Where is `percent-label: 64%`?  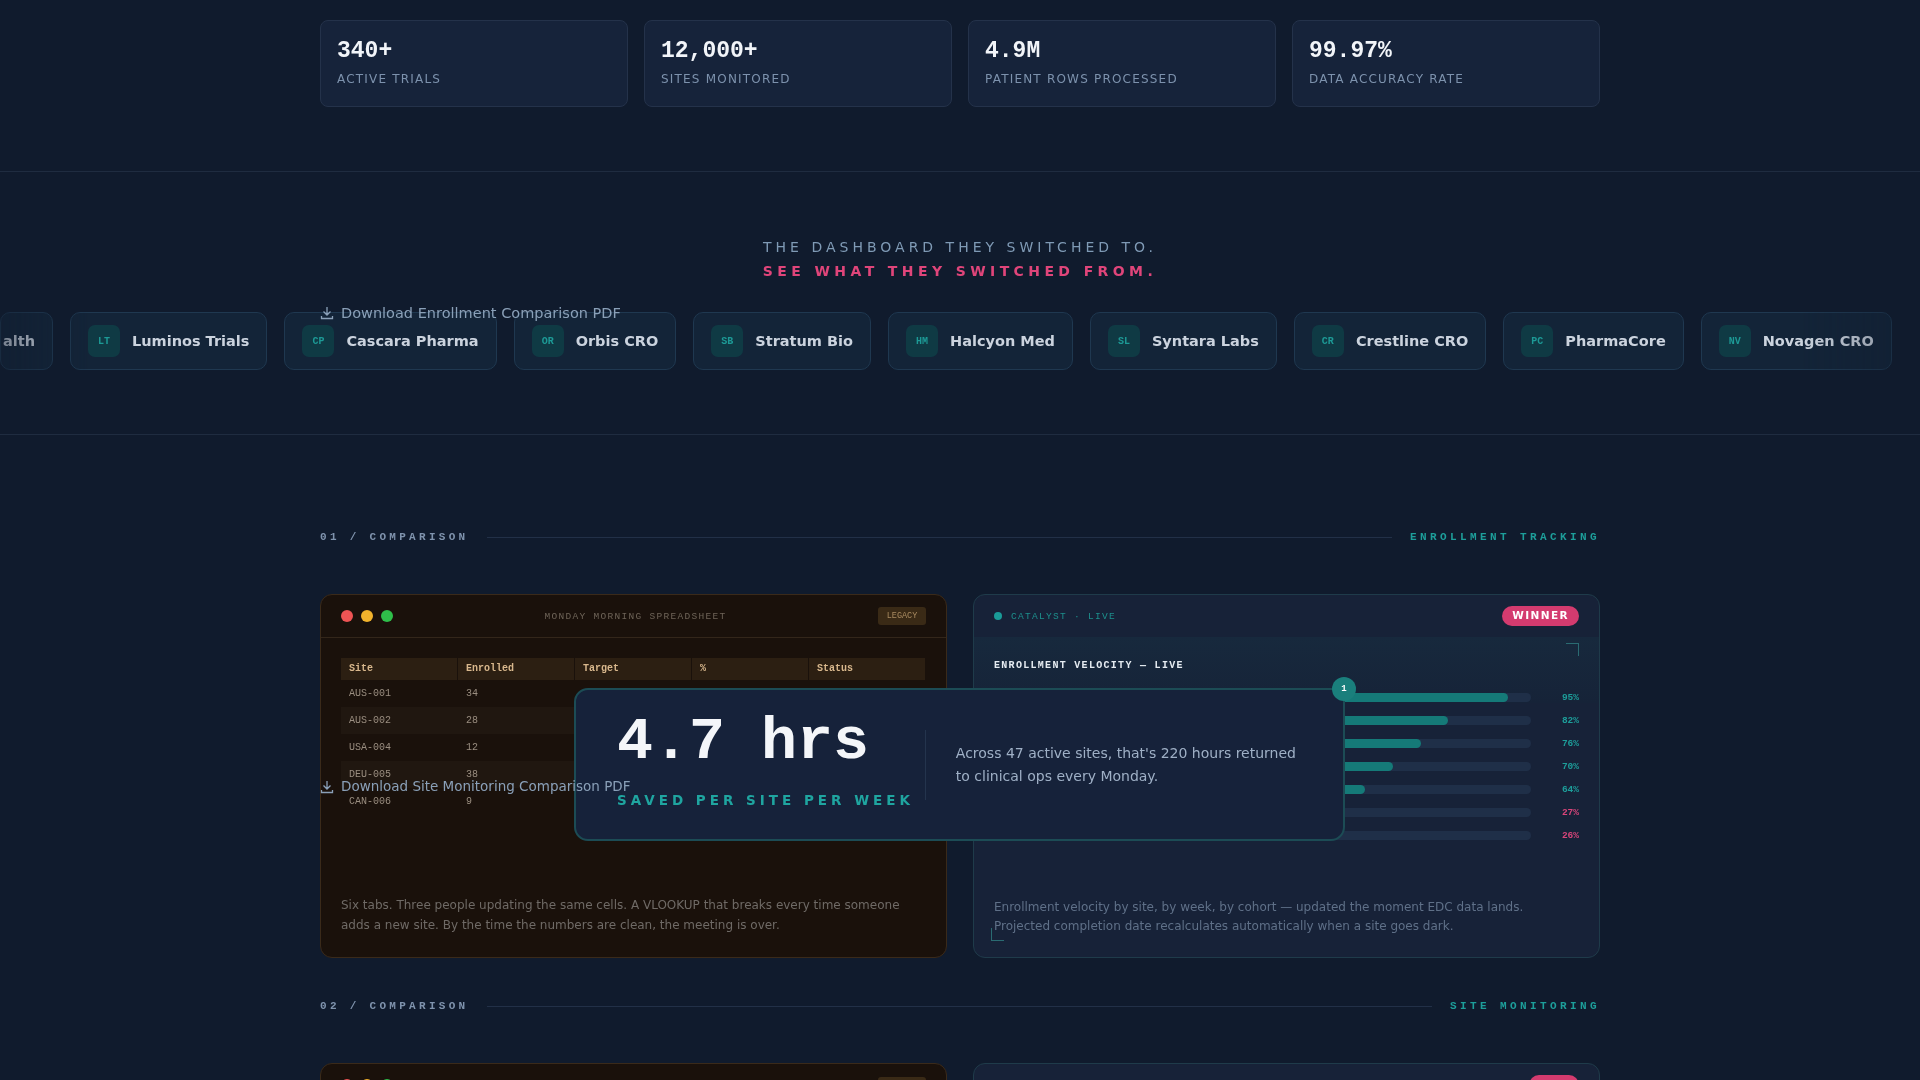
percent-label: 64% is located at coordinates (1570, 789).